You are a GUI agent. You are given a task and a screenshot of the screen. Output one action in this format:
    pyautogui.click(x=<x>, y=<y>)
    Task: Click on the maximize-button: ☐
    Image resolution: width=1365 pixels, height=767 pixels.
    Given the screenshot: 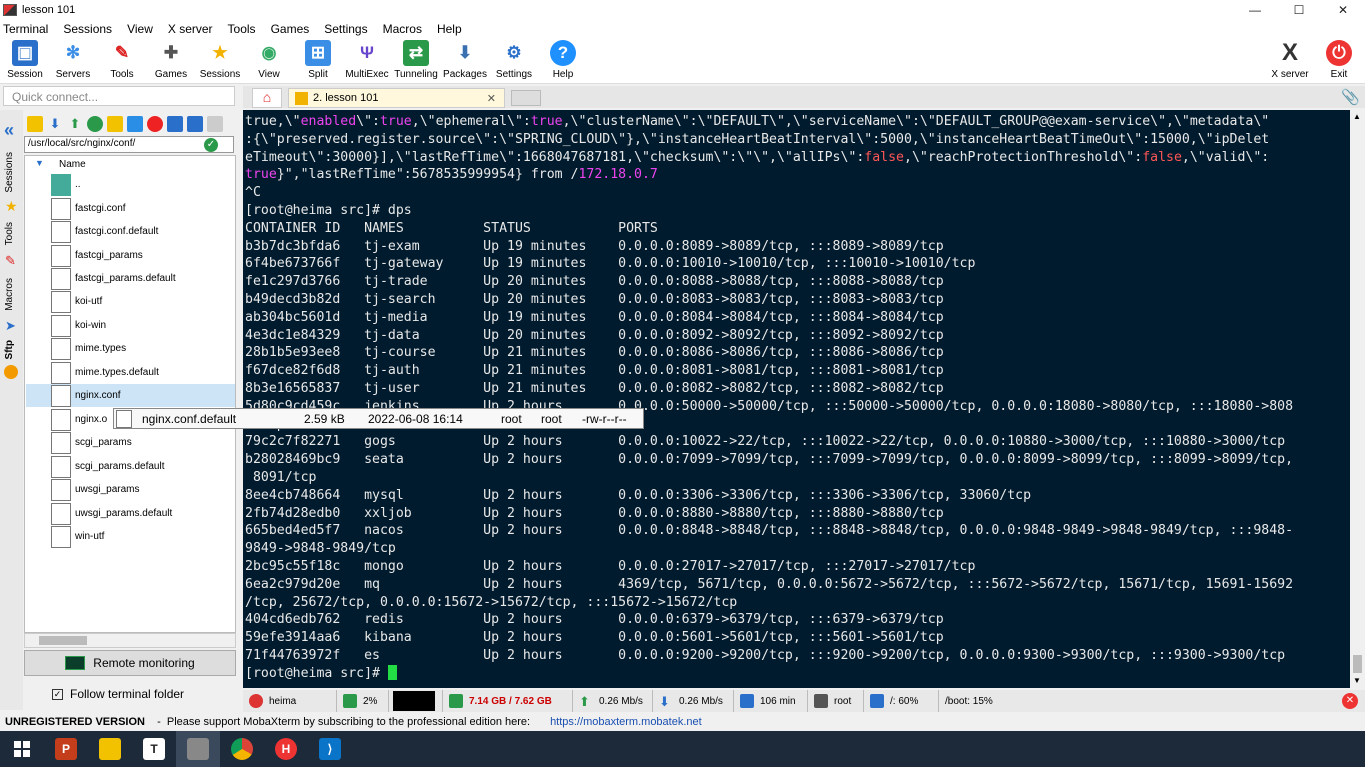 What is the action you would take?
    pyautogui.click(x=1299, y=10)
    